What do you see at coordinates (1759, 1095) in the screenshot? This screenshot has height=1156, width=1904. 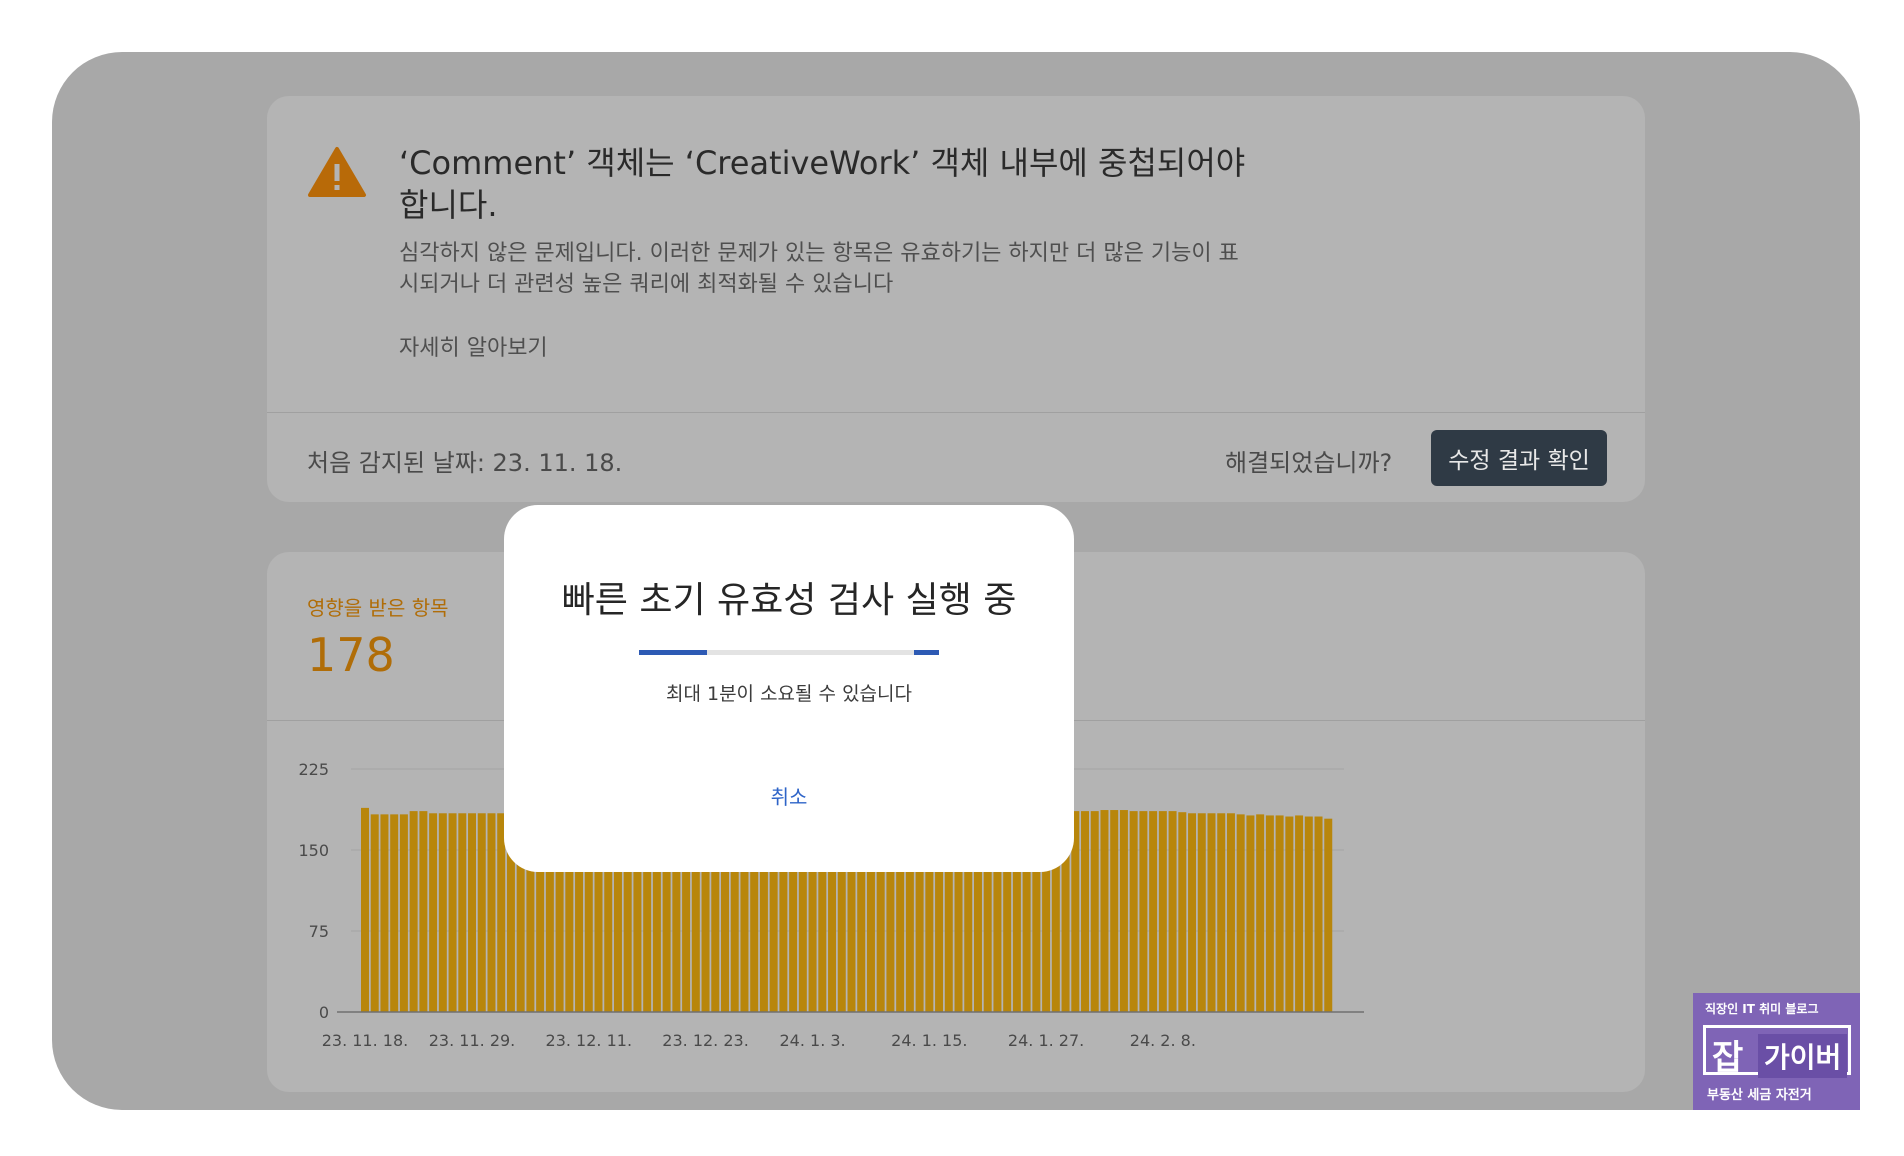 I see `badge-subtitle: 부동산 세금 자전거` at bounding box center [1759, 1095].